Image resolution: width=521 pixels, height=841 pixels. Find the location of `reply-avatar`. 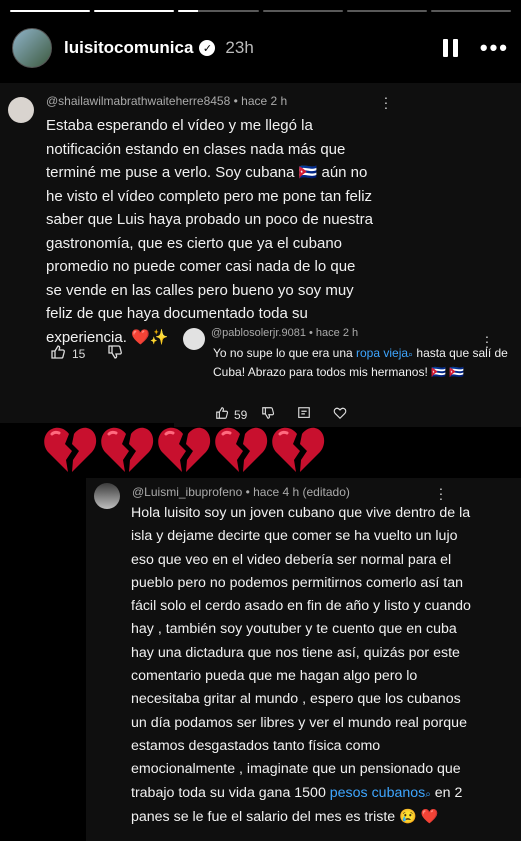

reply-avatar is located at coordinates (194, 339).